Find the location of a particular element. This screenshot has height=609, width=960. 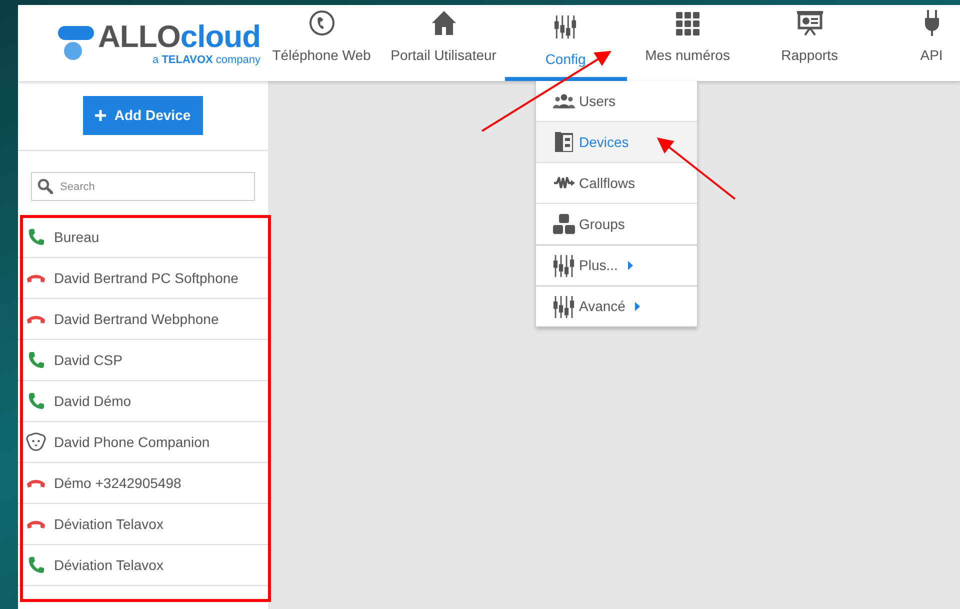

desk-phone-icon is located at coordinates (564, 142).